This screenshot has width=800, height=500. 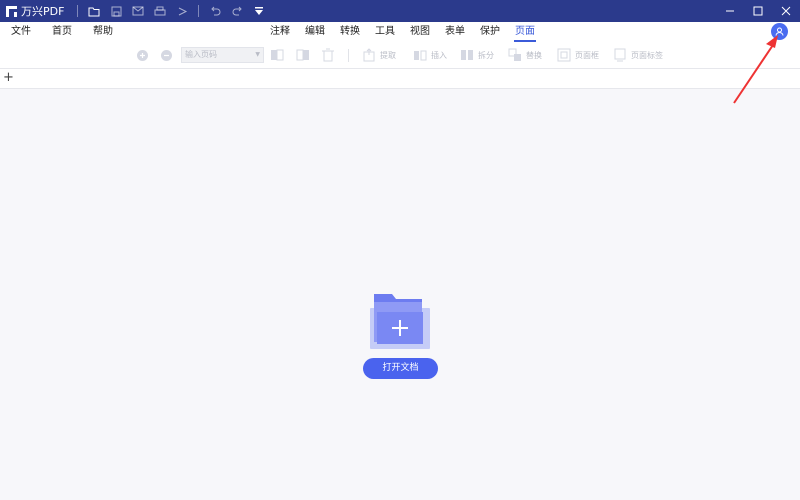 What do you see at coordinates (755, 69) in the screenshot?
I see `annotation-arrow-icon` at bounding box center [755, 69].